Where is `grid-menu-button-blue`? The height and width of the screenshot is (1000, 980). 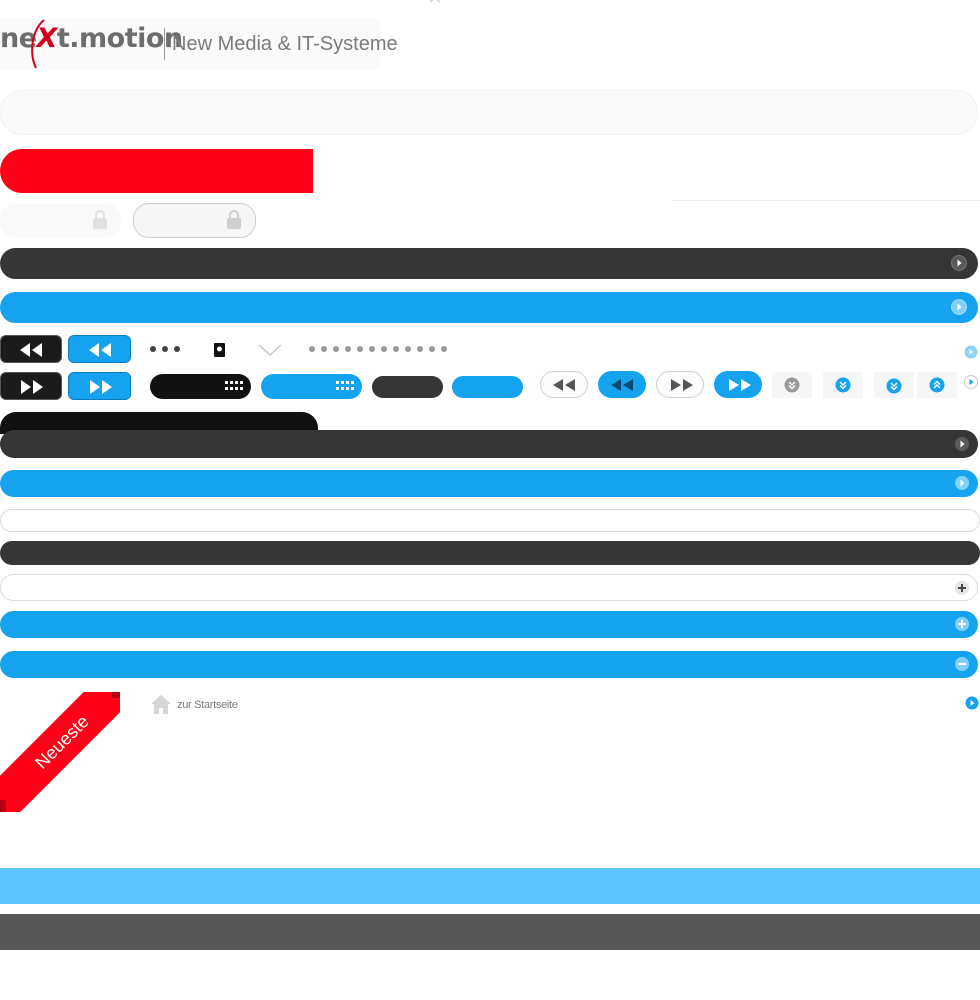
grid-menu-button-blue is located at coordinates (311, 386).